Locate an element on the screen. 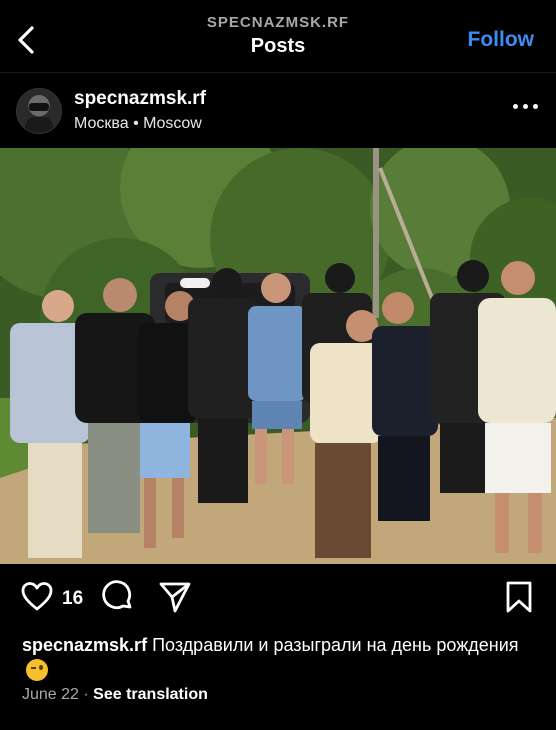 The height and width of the screenshot is (730, 556). caption-text: Поздравили и разыграли на день рождения is located at coordinates (335, 645).